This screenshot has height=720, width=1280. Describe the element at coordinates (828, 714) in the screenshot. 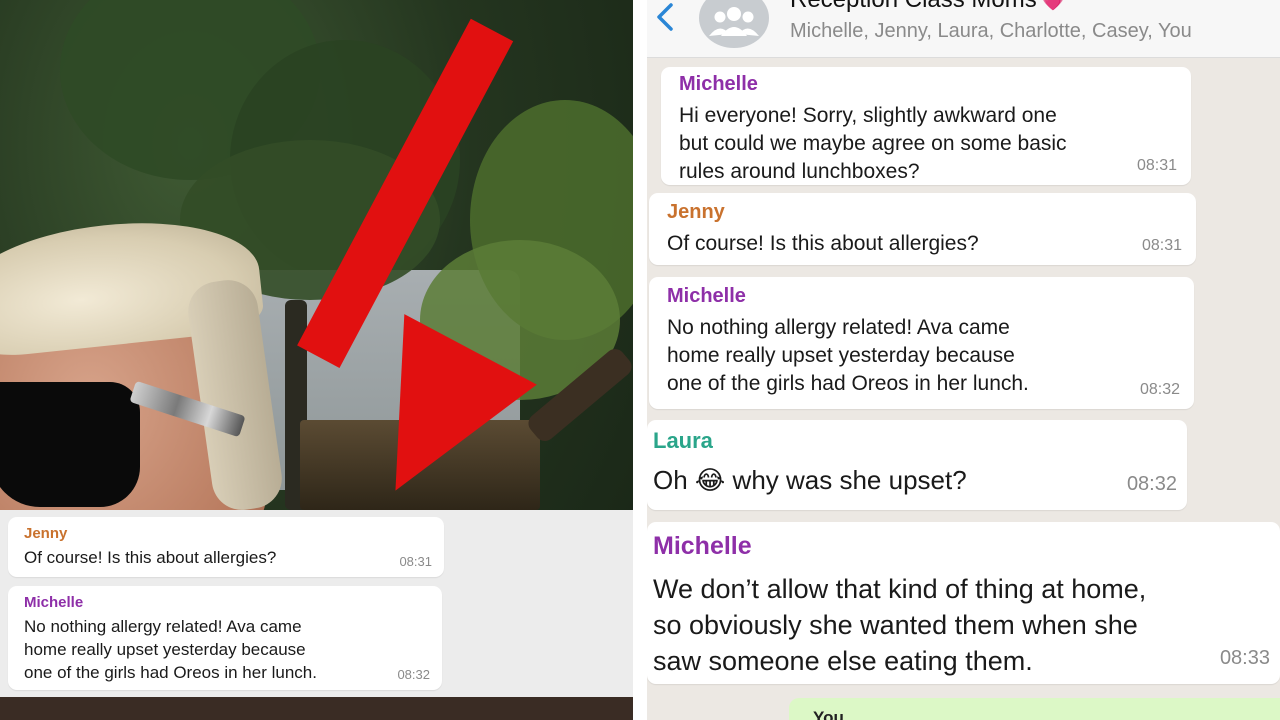

I see `sender-name: You` at that location.